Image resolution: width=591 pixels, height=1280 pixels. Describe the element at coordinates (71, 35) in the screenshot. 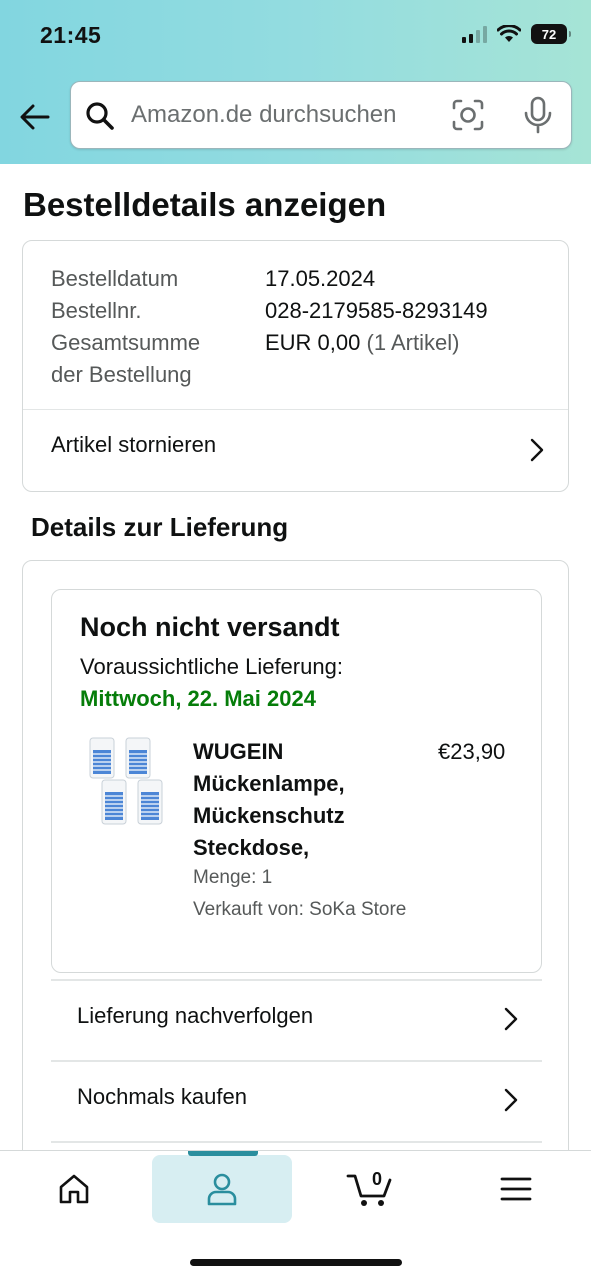

I see `status-time: 21:45` at that location.